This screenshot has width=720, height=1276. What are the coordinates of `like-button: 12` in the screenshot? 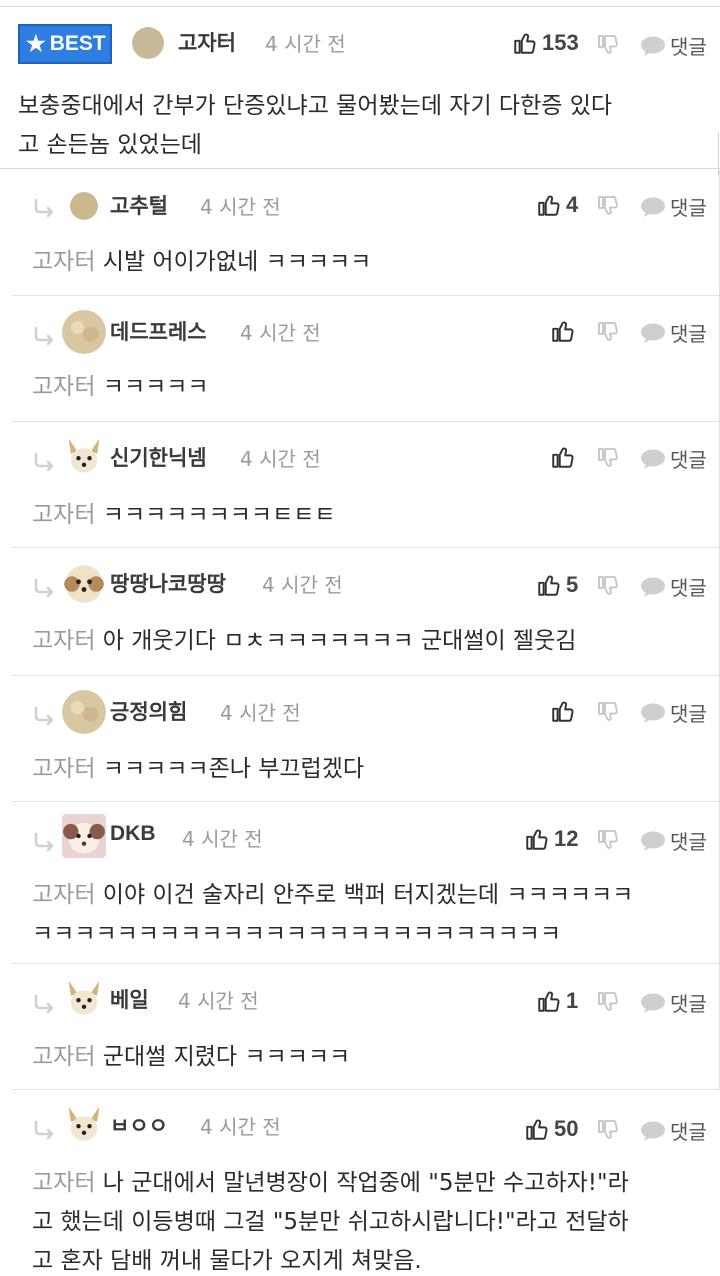 It's located at (551, 839).